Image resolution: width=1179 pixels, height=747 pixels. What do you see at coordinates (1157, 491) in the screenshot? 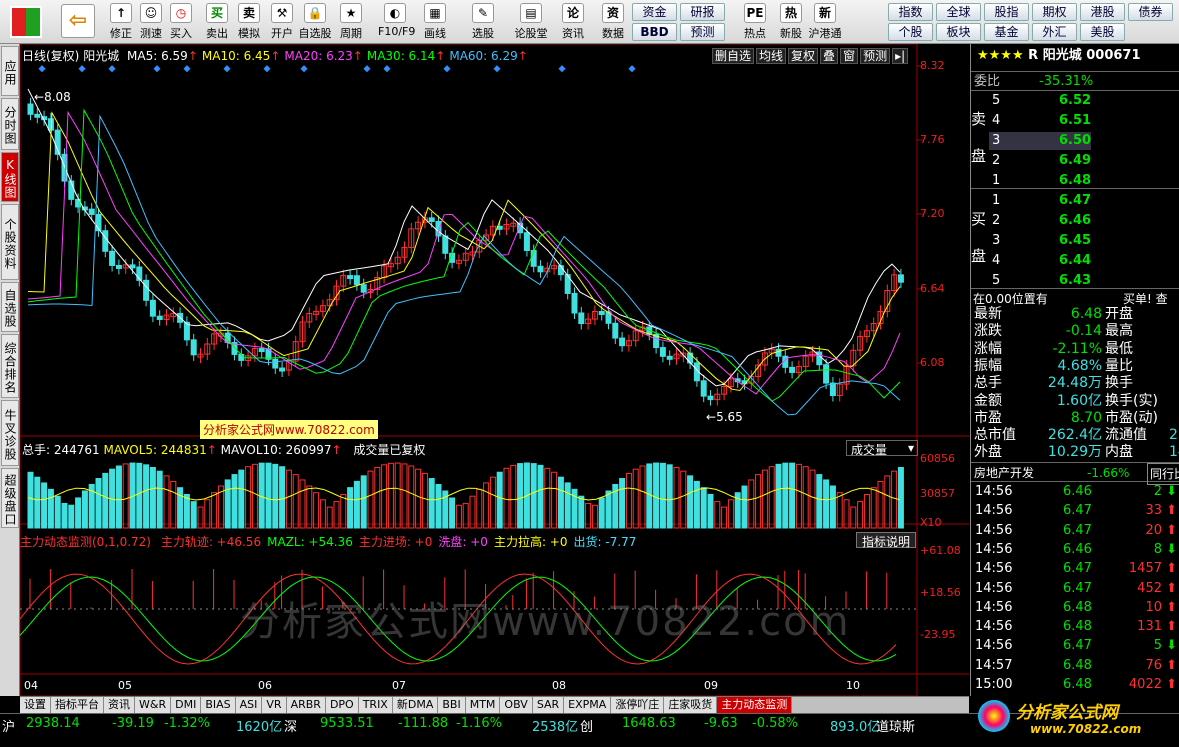
I see `tick-volume: 2` at bounding box center [1157, 491].